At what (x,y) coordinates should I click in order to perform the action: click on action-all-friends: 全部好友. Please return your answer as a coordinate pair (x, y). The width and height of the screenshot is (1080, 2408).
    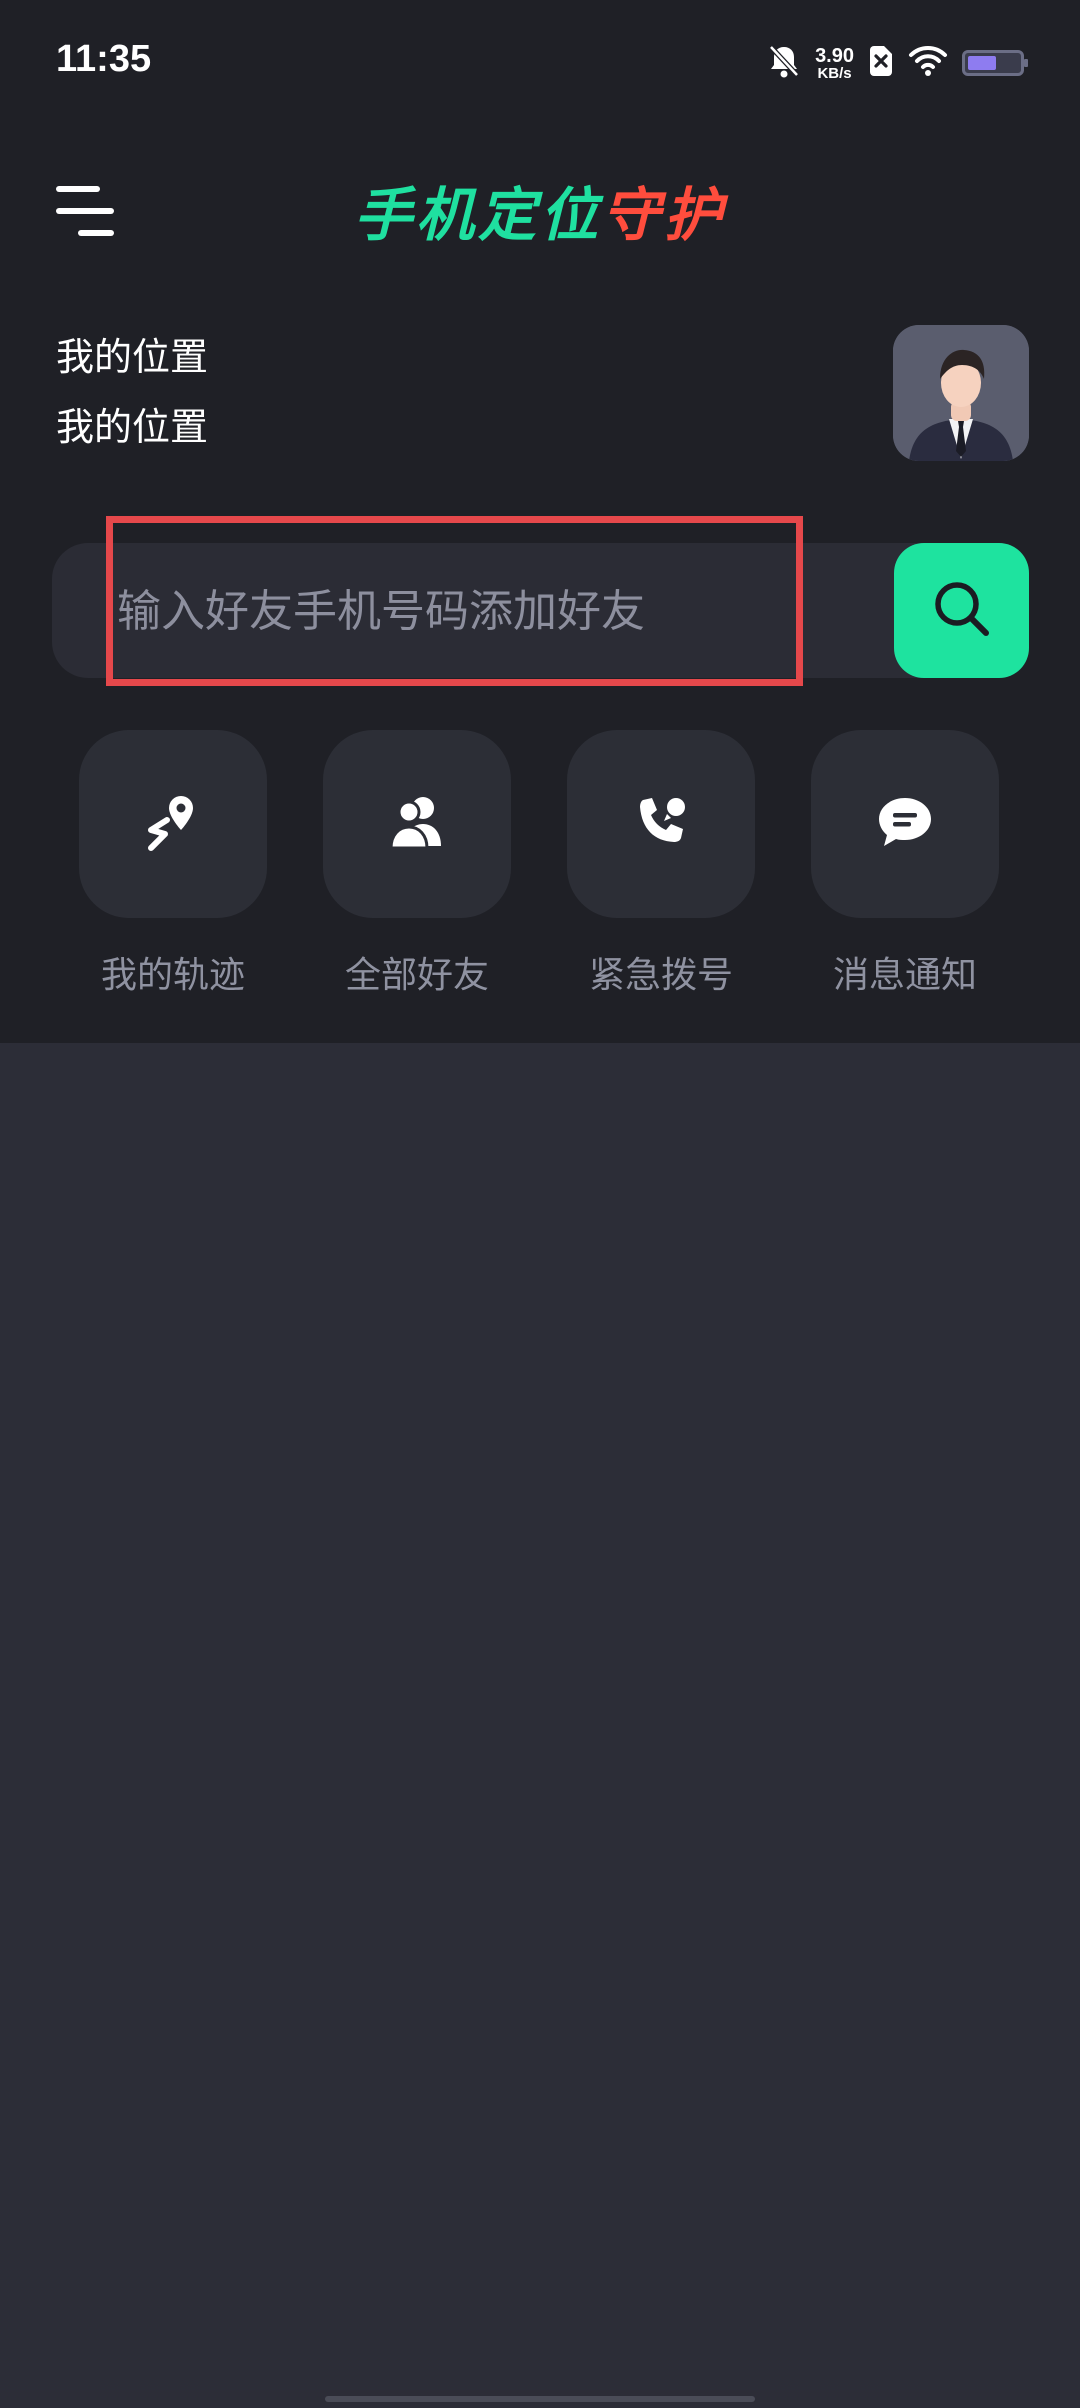
    Looking at the image, I should click on (417, 864).